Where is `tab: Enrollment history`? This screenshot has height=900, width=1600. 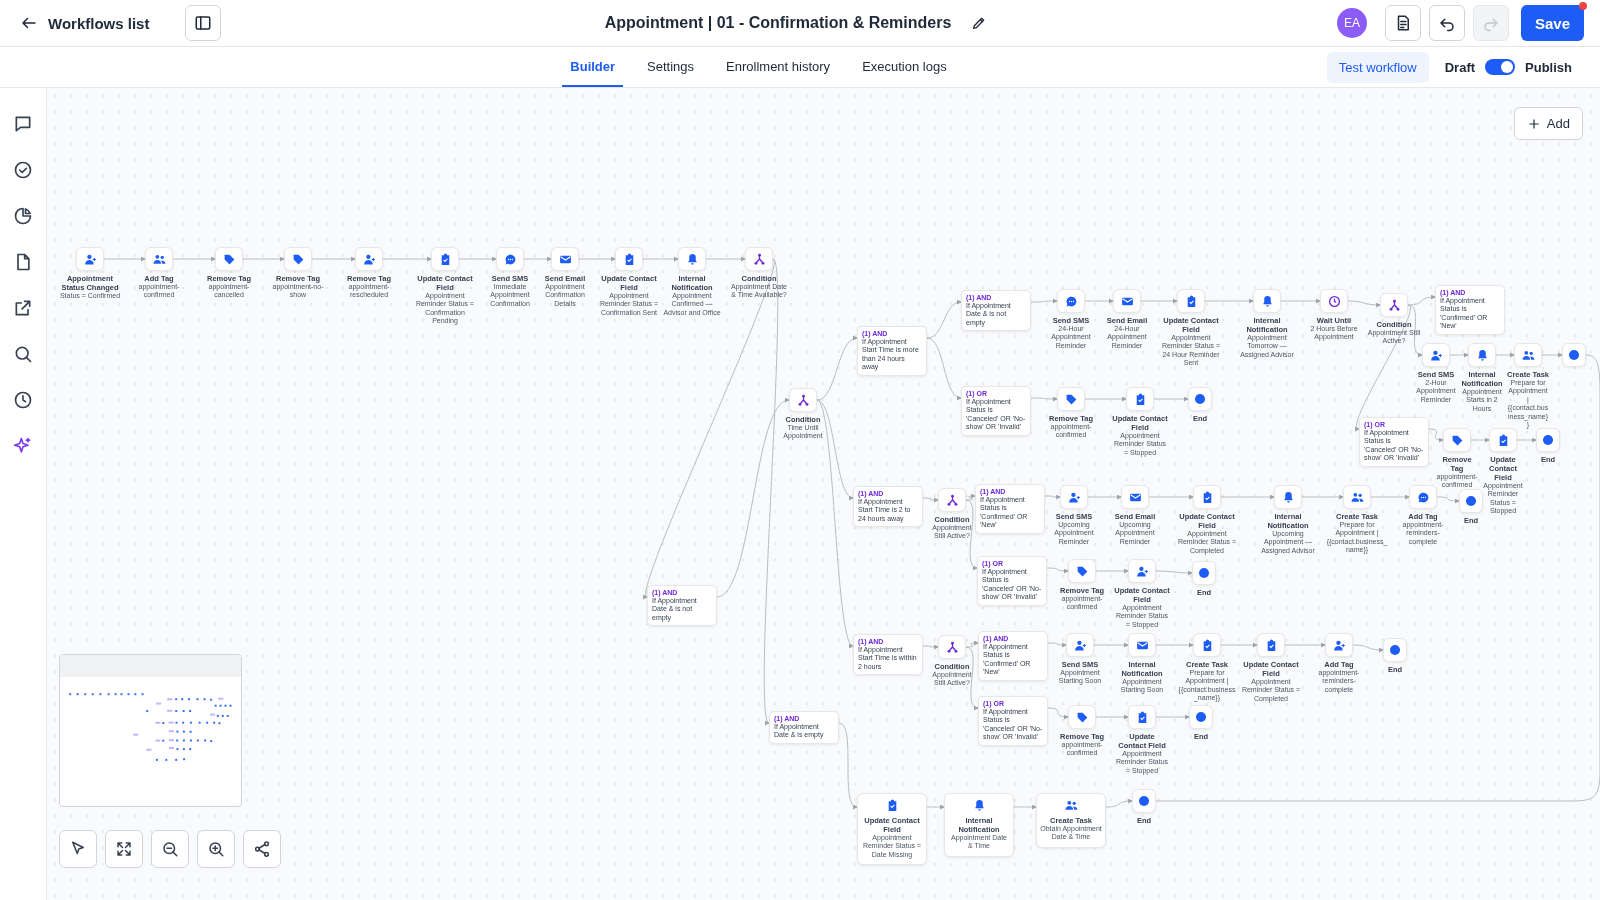 tab: Enrollment history is located at coordinates (778, 67).